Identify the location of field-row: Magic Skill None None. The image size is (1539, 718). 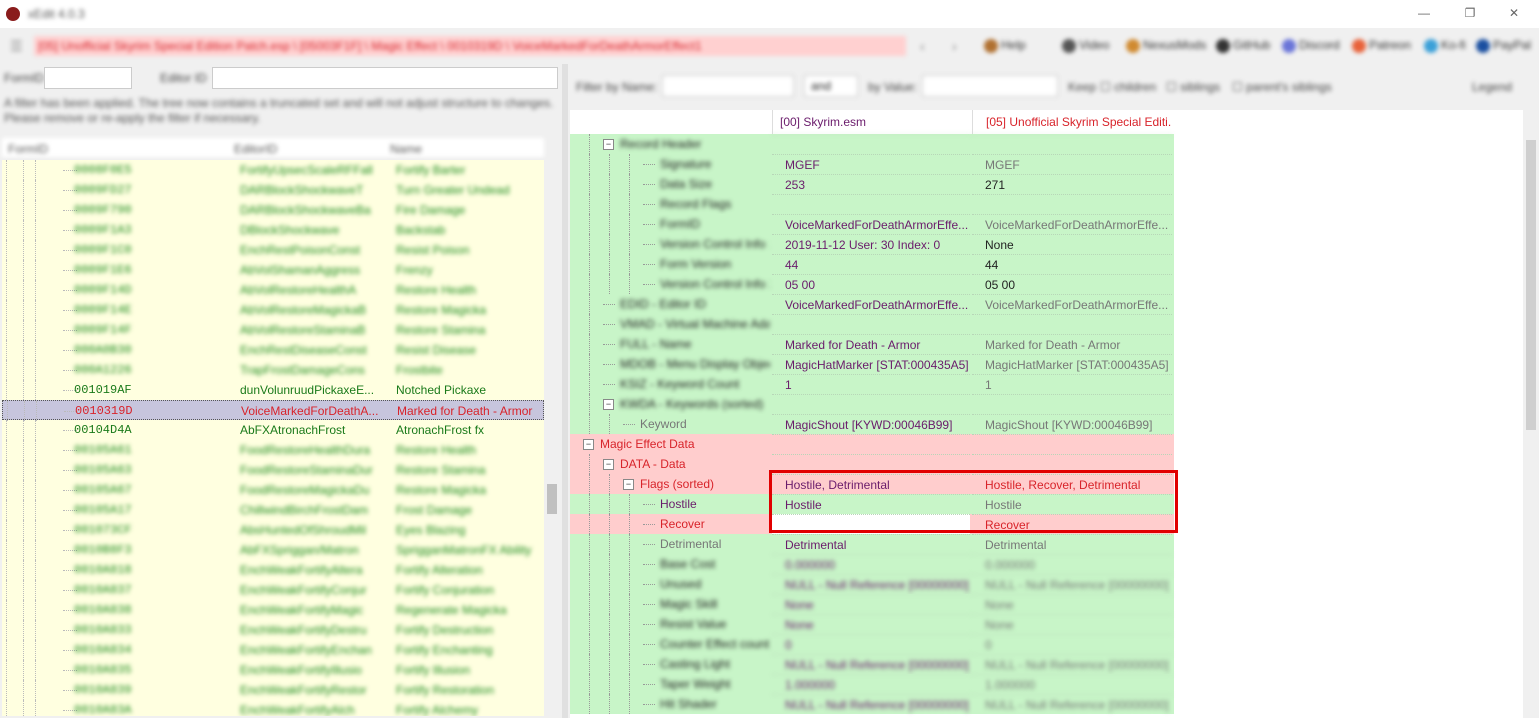
(872, 604).